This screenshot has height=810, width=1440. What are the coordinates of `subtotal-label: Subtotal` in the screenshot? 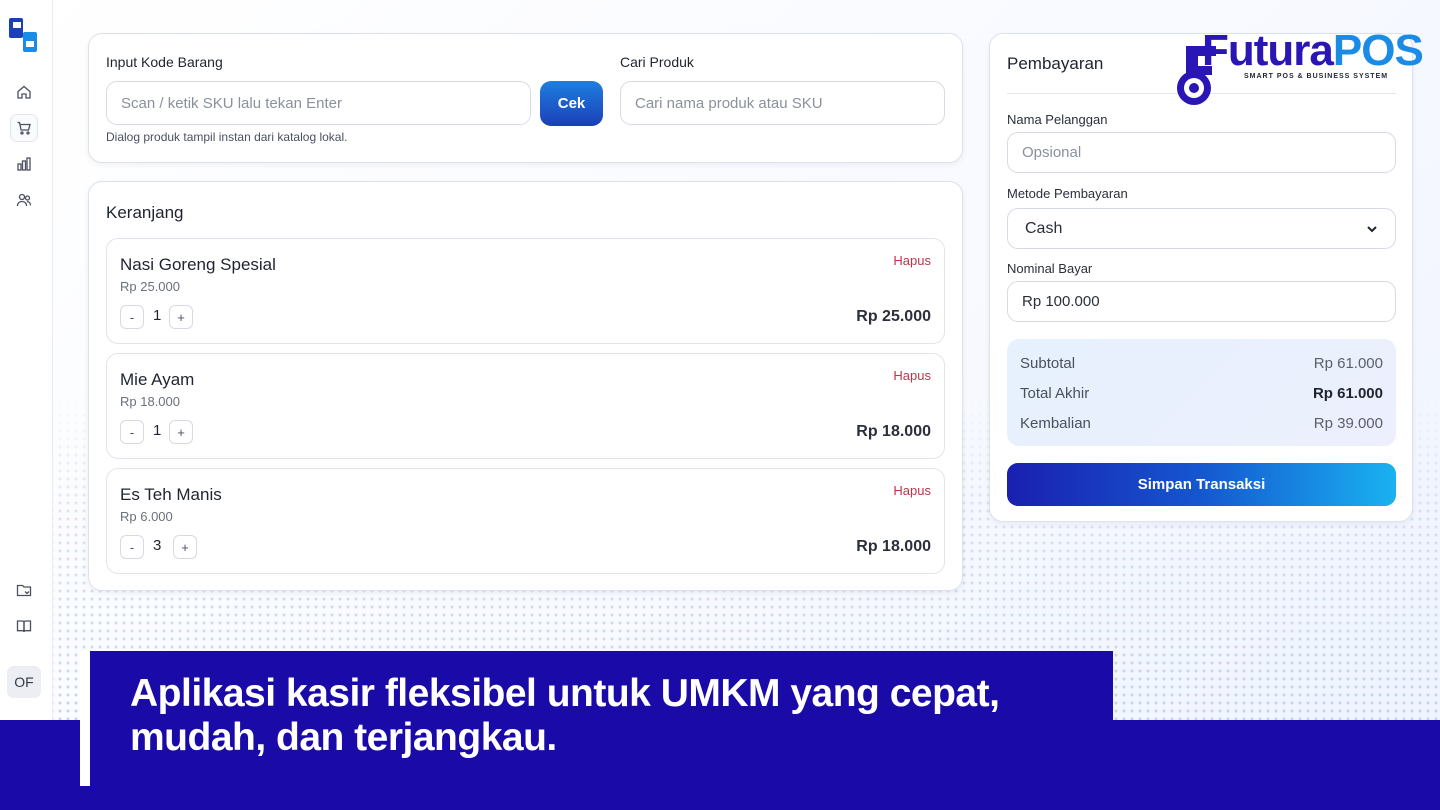 It's located at (1048, 363).